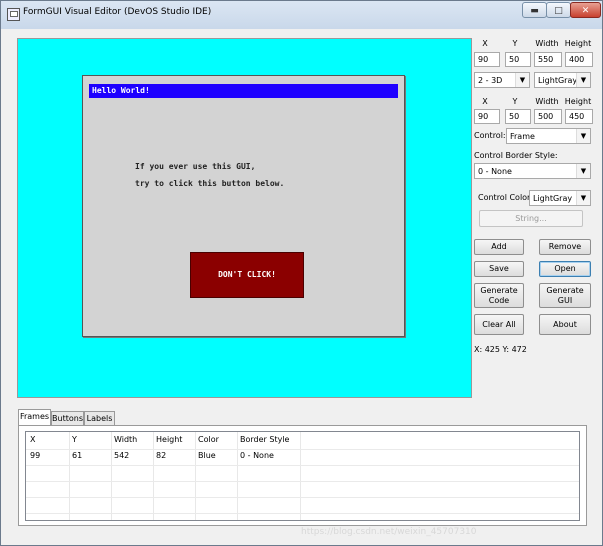  I want to click on control-combo-value: Frame, so click(522, 136).